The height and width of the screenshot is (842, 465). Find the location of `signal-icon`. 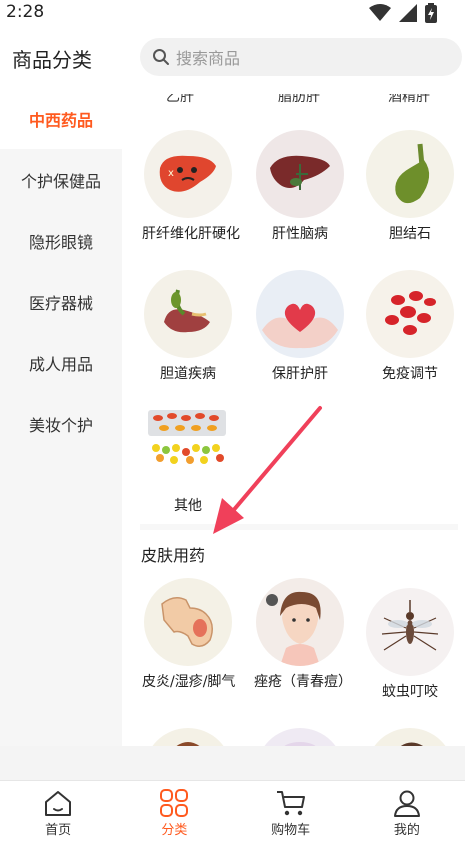

signal-icon is located at coordinates (408, 13).